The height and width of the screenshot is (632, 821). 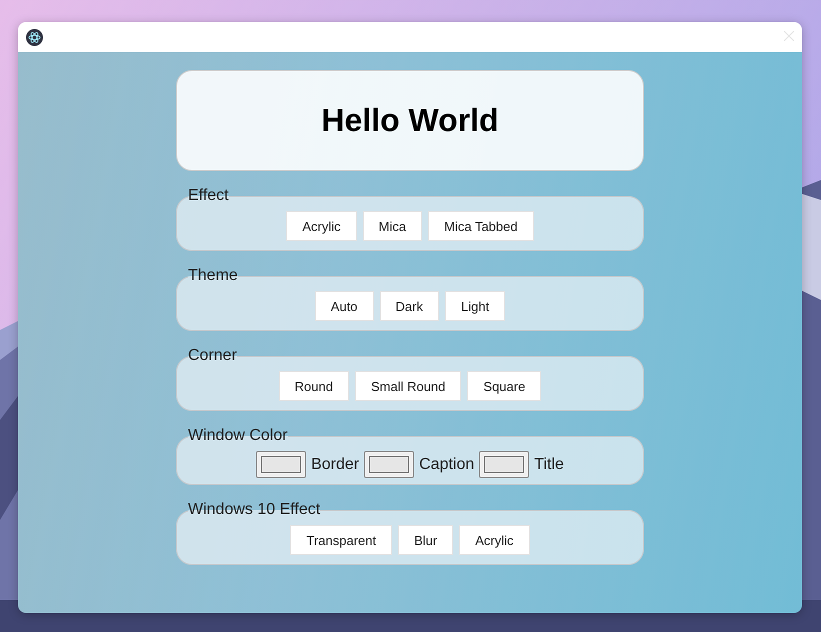 I want to click on option-button: Light, so click(x=475, y=306).